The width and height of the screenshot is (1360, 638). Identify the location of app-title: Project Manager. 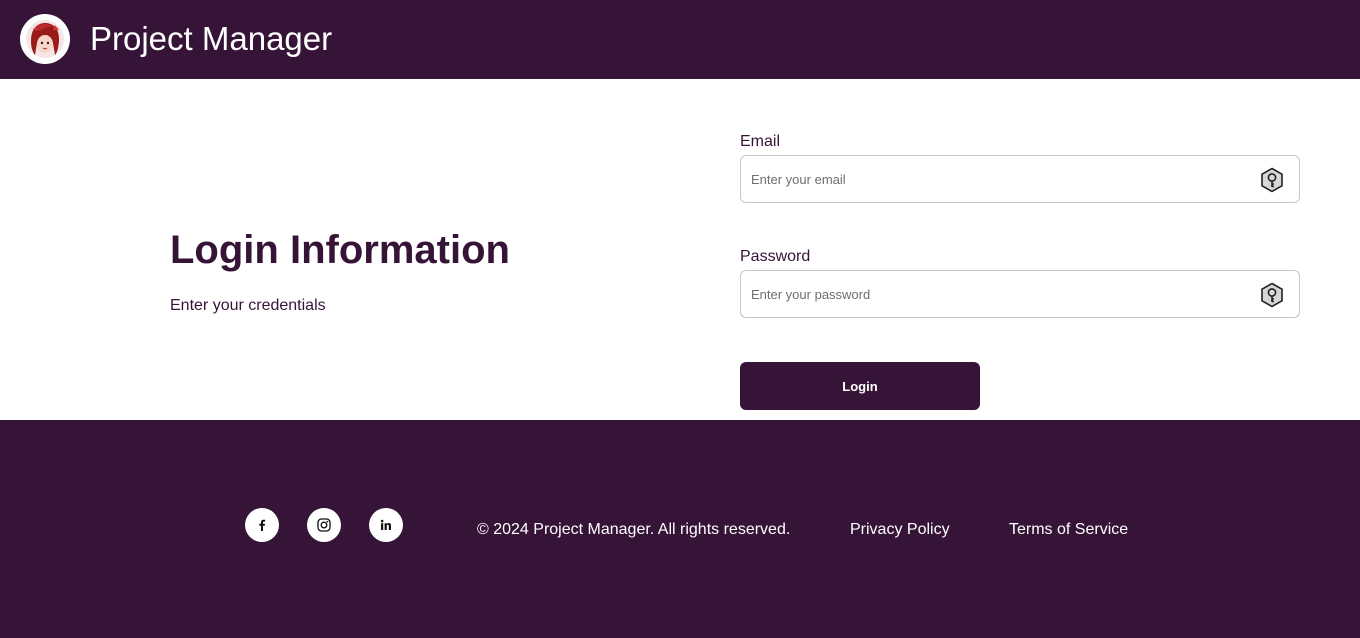
(211, 38).